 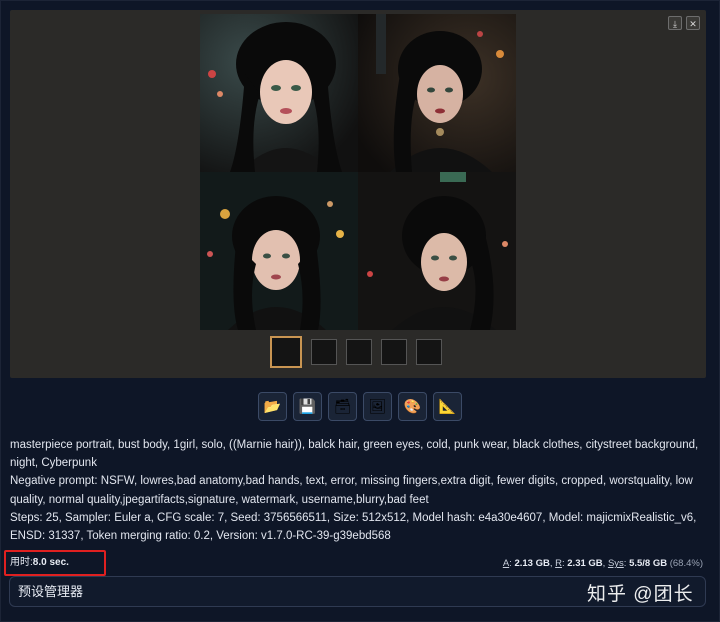 What do you see at coordinates (615, 563) in the screenshot?
I see `mem-sys-label: Sys` at bounding box center [615, 563].